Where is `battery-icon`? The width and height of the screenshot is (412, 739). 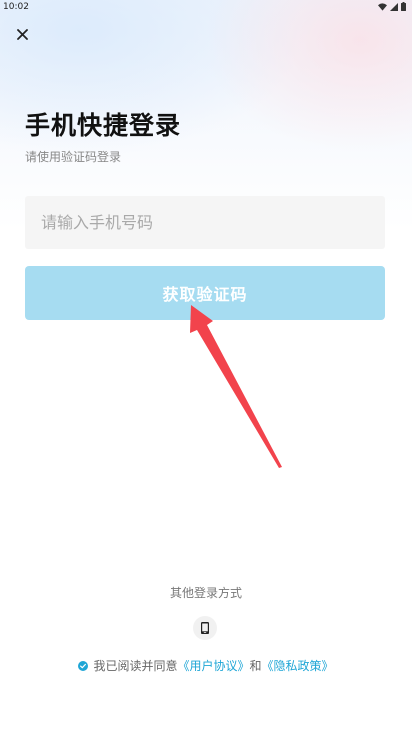 battery-icon is located at coordinates (403, 6).